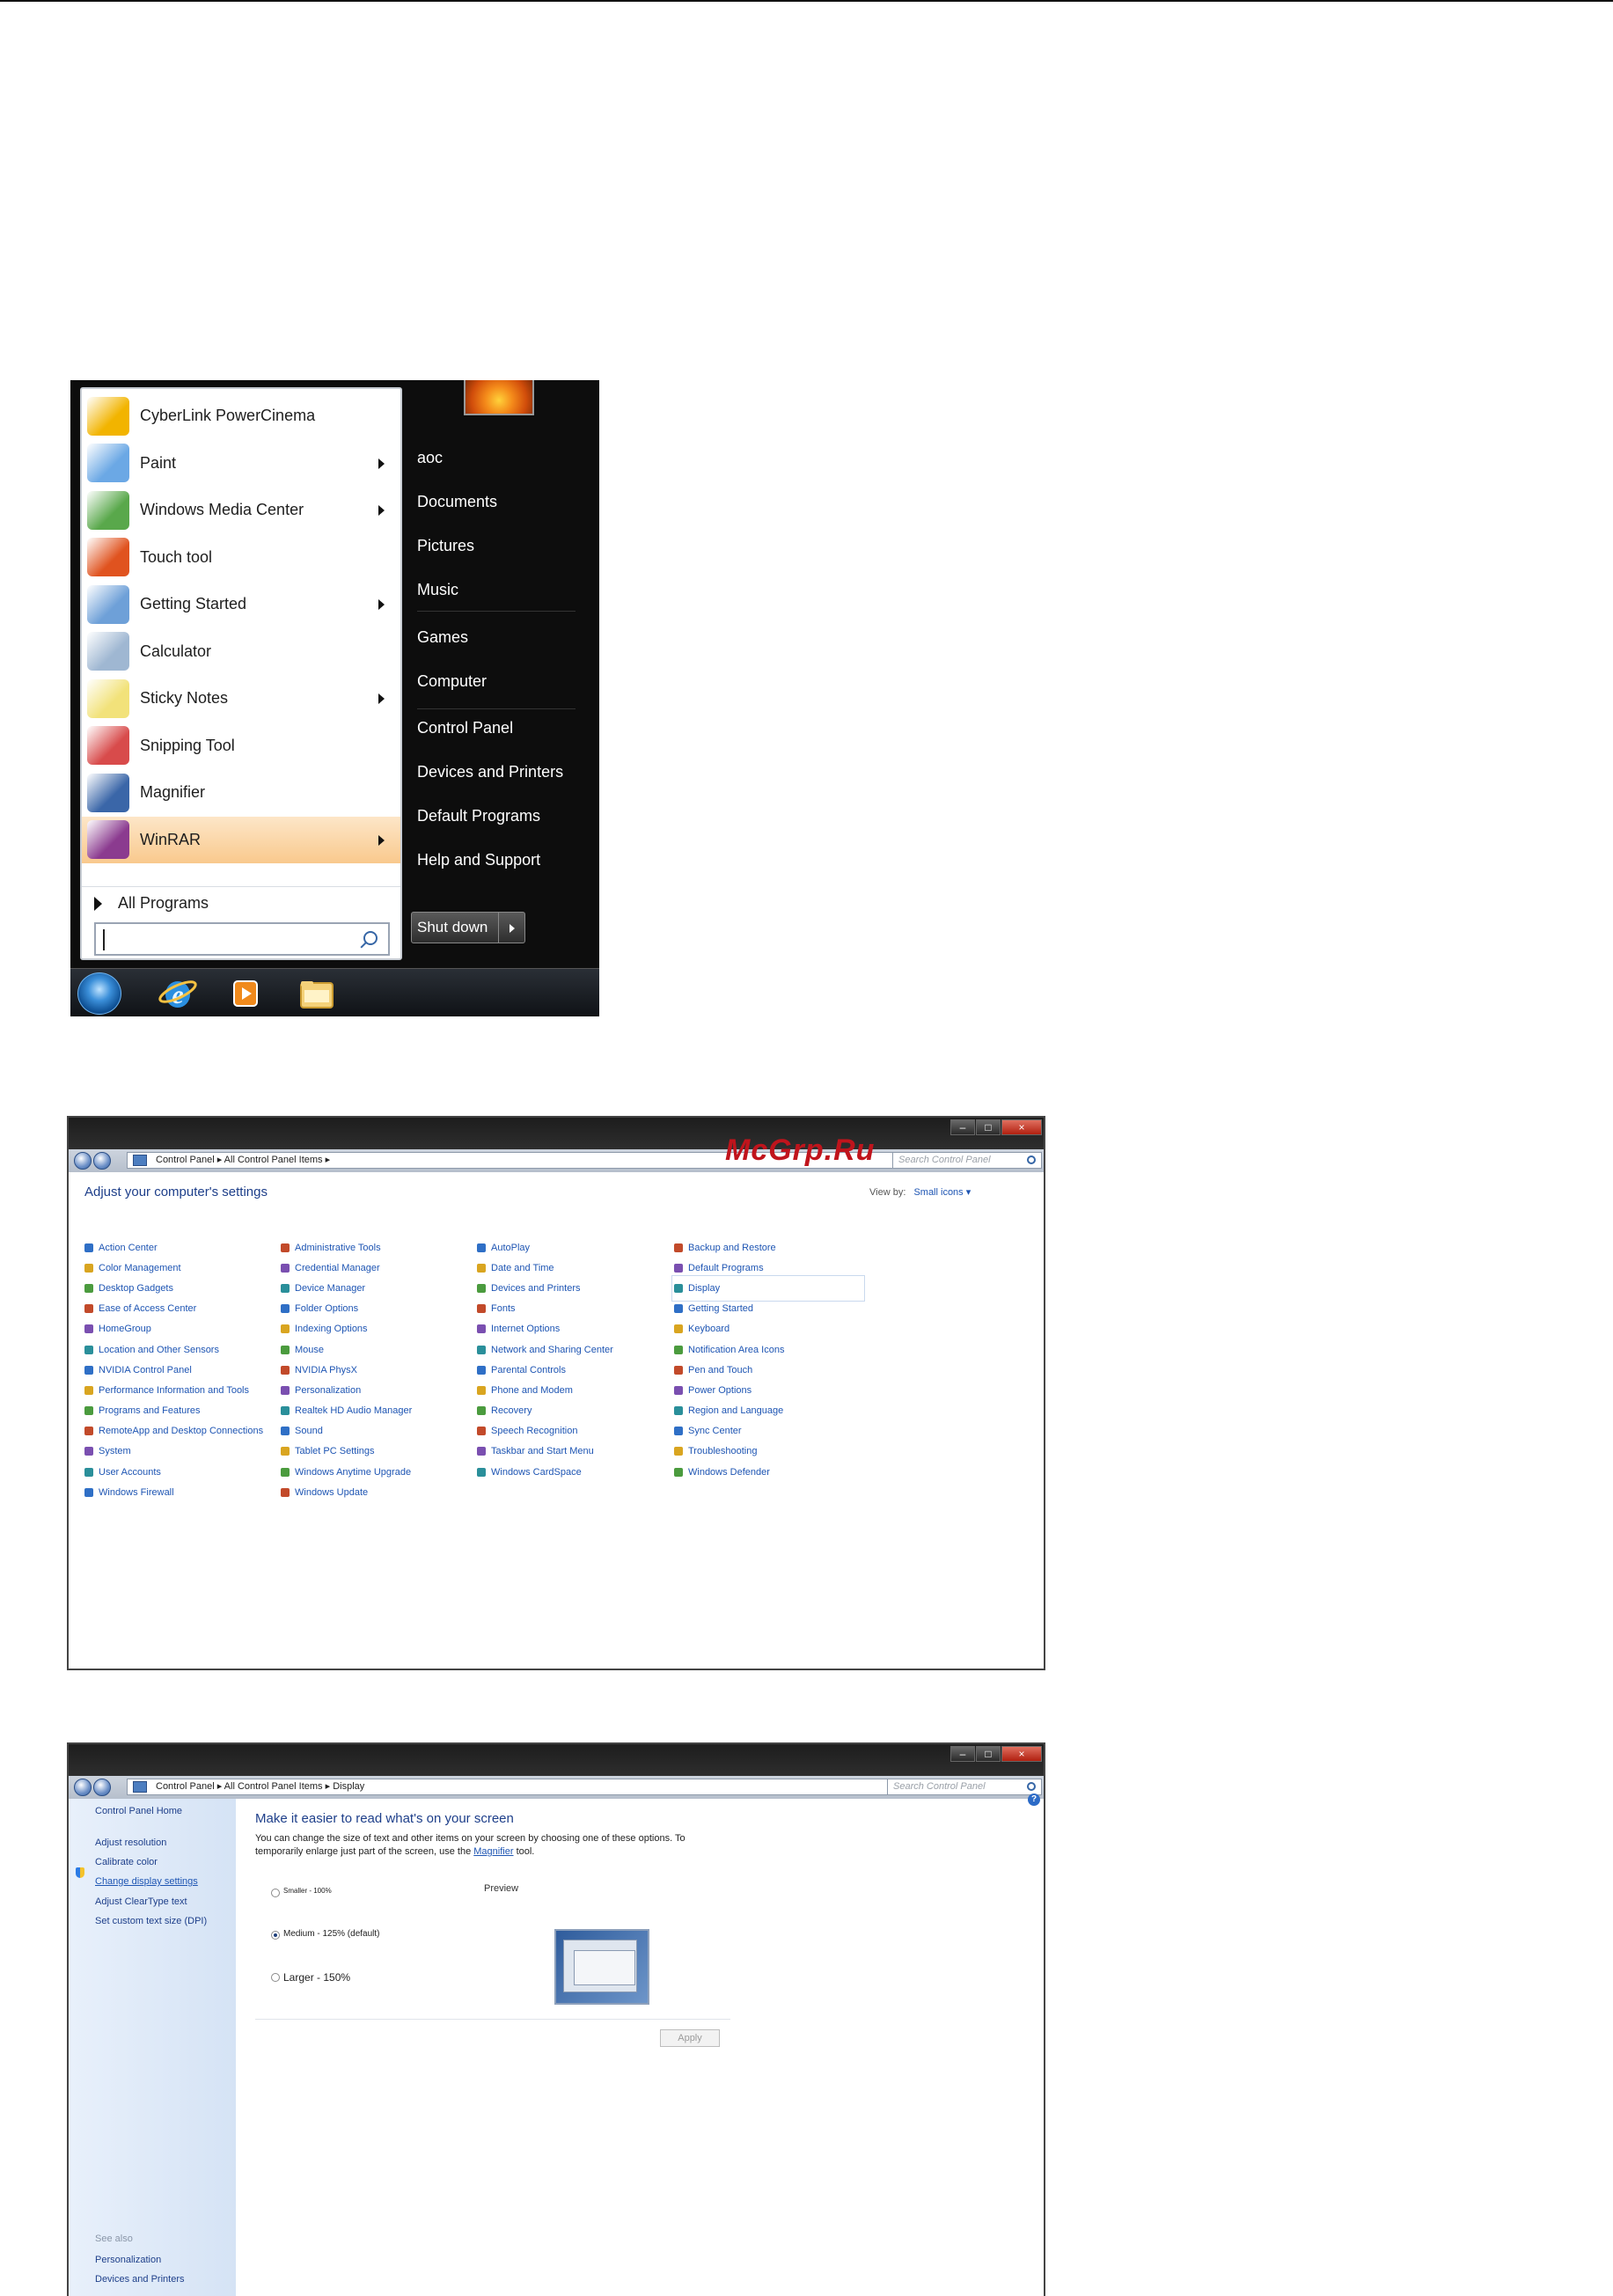 The image size is (1613, 2296). What do you see at coordinates (241, 652) in the screenshot?
I see `program-item: Calculator` at bounding box center [241, 652].